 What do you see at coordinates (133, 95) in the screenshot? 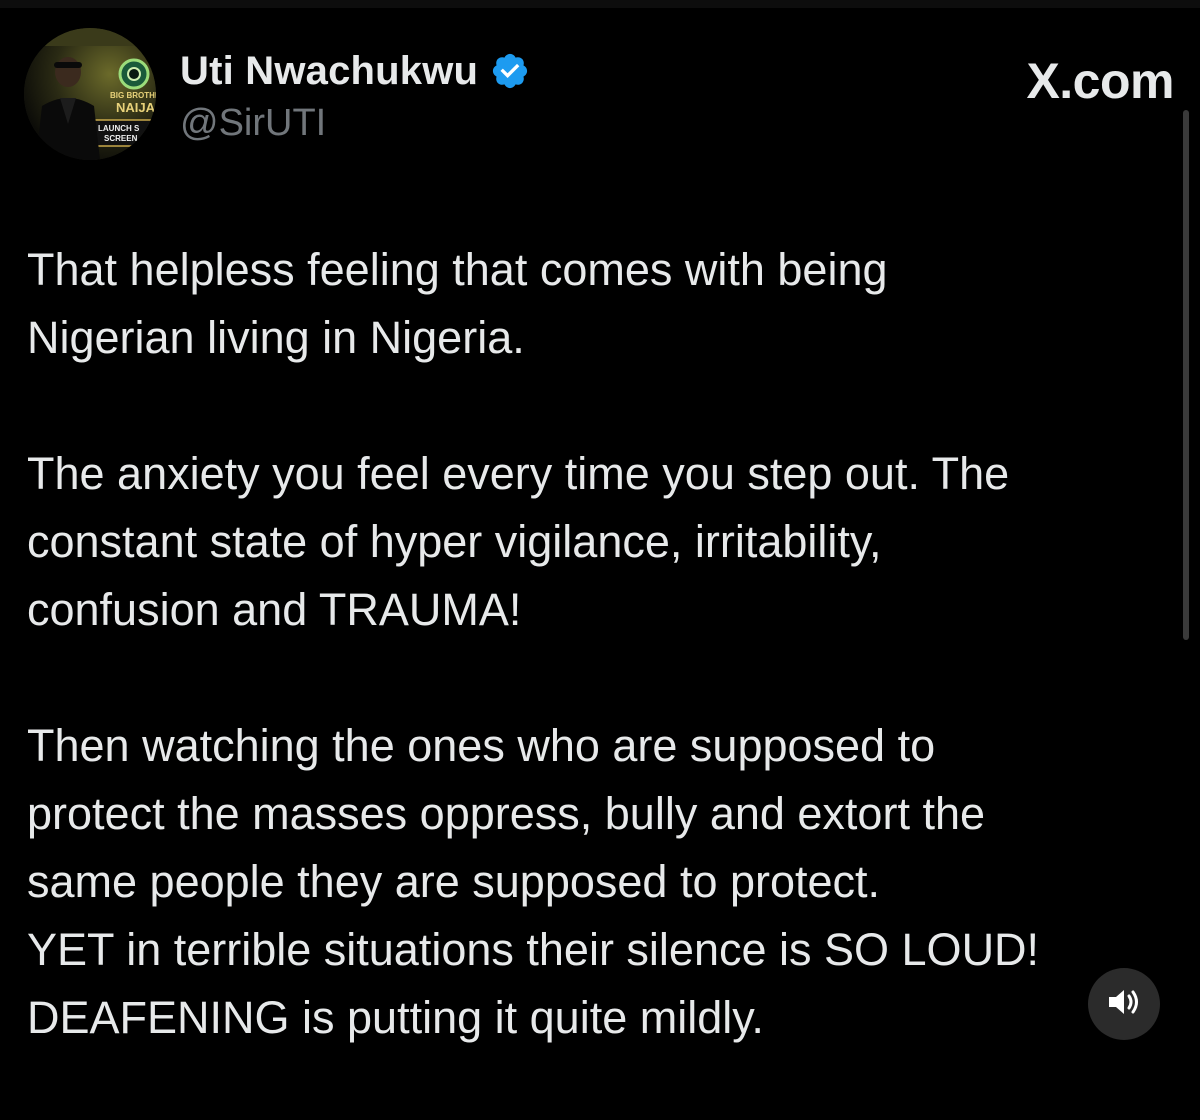
I see `avatar-show-line1: BIG BROTHER` at bounding box center [133, 95].